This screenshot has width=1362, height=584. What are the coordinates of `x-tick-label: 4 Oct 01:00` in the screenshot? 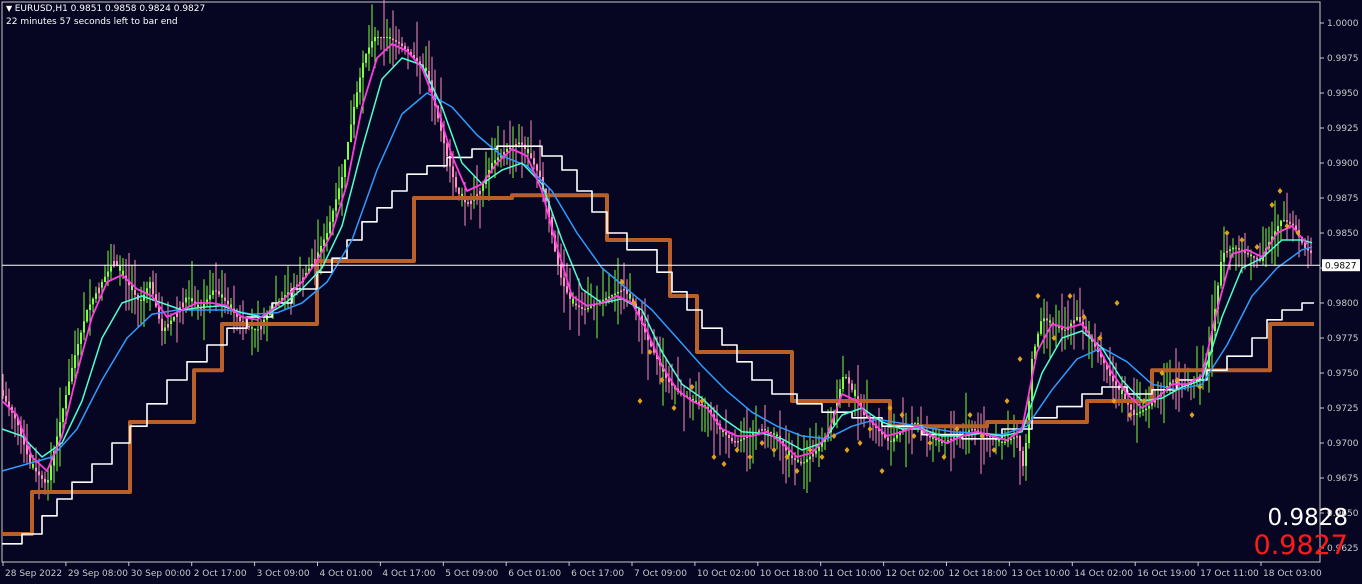 It's located at (346, 574).